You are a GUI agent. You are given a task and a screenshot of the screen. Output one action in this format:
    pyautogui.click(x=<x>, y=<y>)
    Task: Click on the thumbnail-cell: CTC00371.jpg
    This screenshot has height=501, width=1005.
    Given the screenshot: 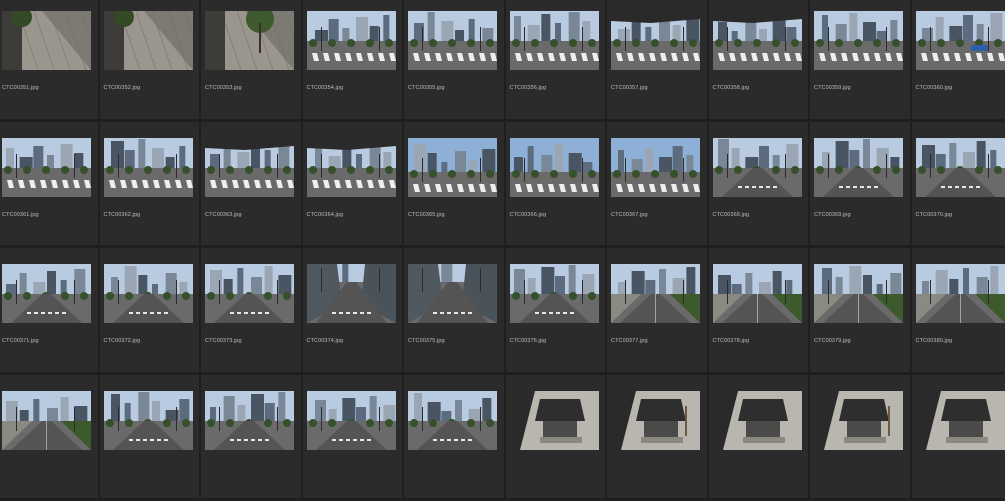 What is the action you would take?
    pyautogui.click(x=50, y=311)
    